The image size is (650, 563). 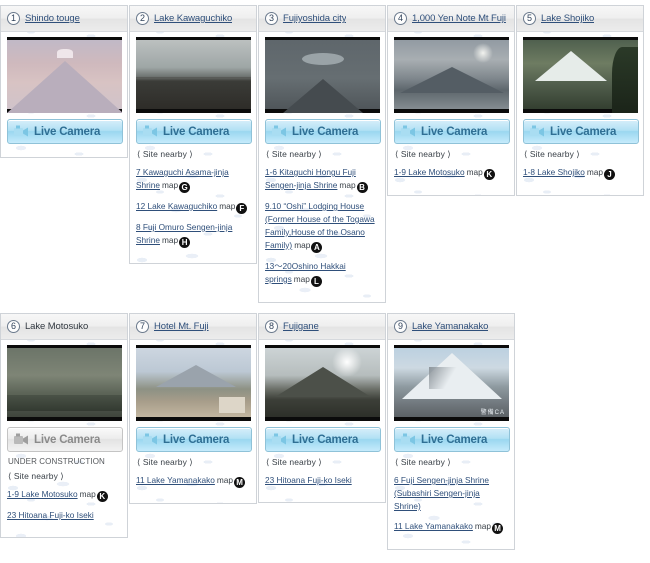 I want to click on card-number-badge: 4, so click(x=400, y=18).